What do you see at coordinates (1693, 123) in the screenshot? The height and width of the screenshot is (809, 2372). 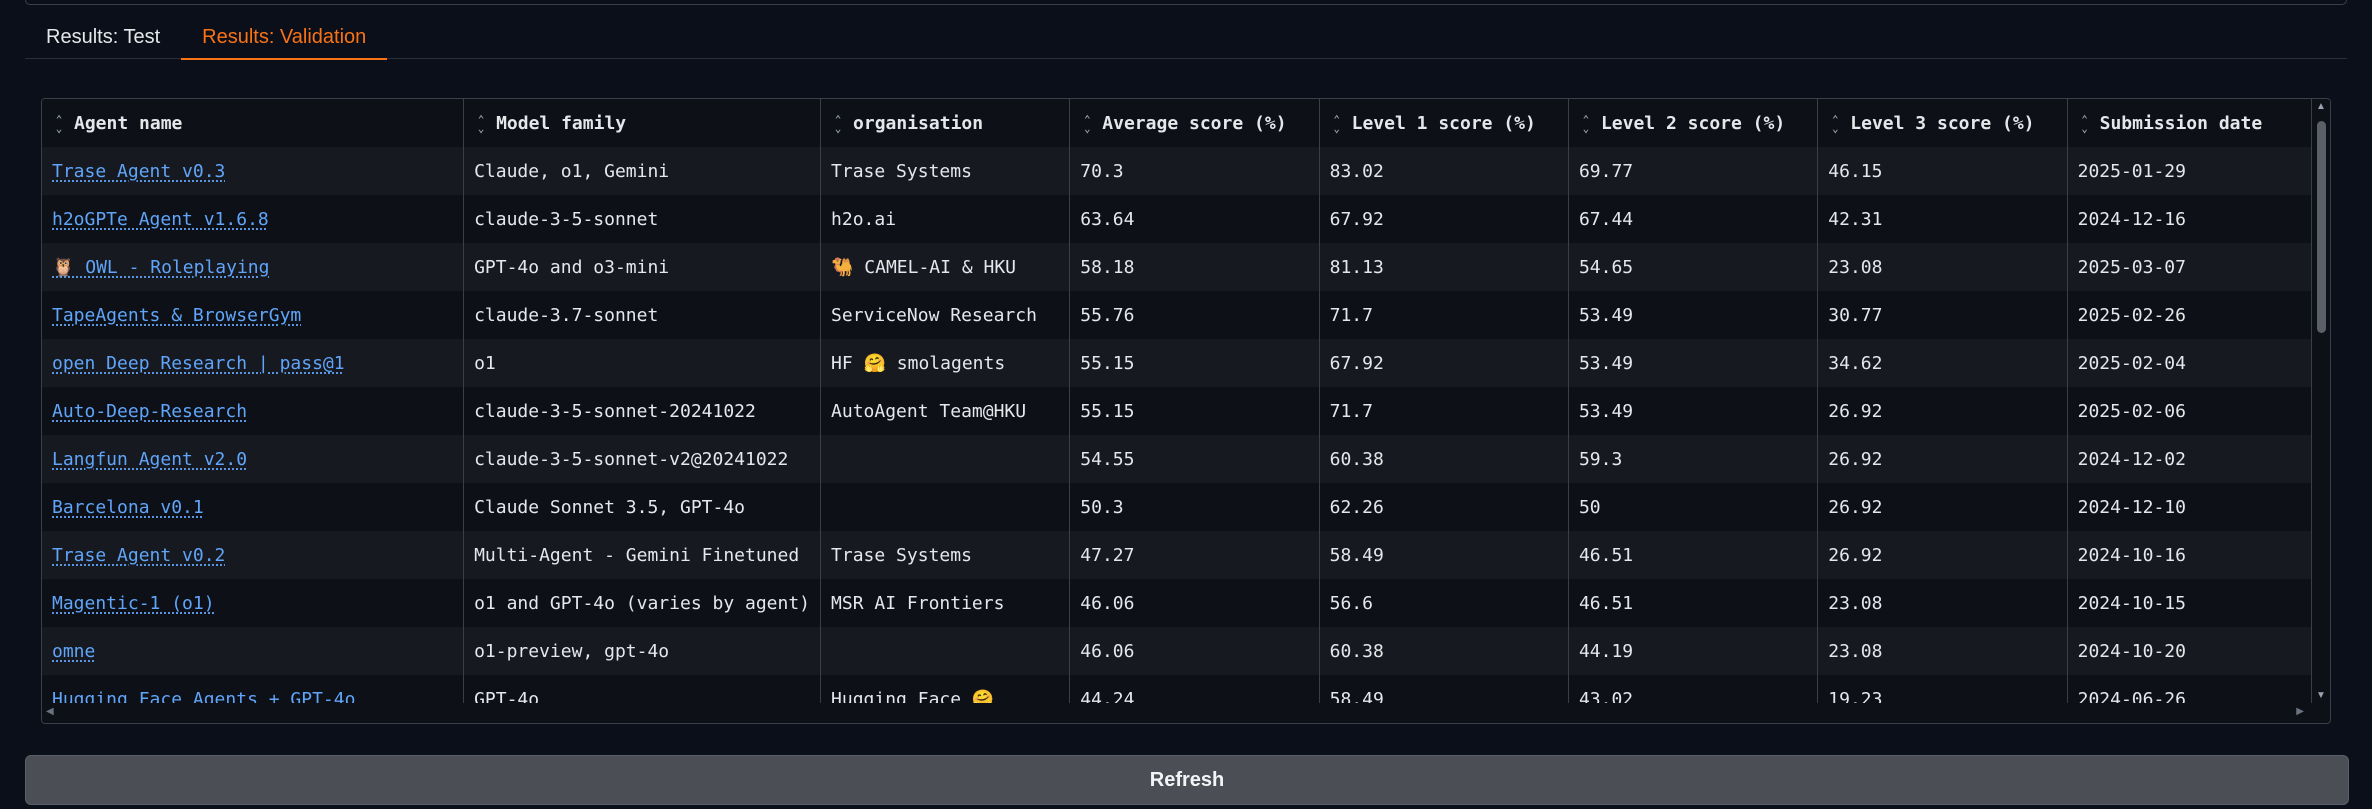 I see `column-header: ⌃ ⌄ Level 2 score (%)` at bounding box center [1693, 123].